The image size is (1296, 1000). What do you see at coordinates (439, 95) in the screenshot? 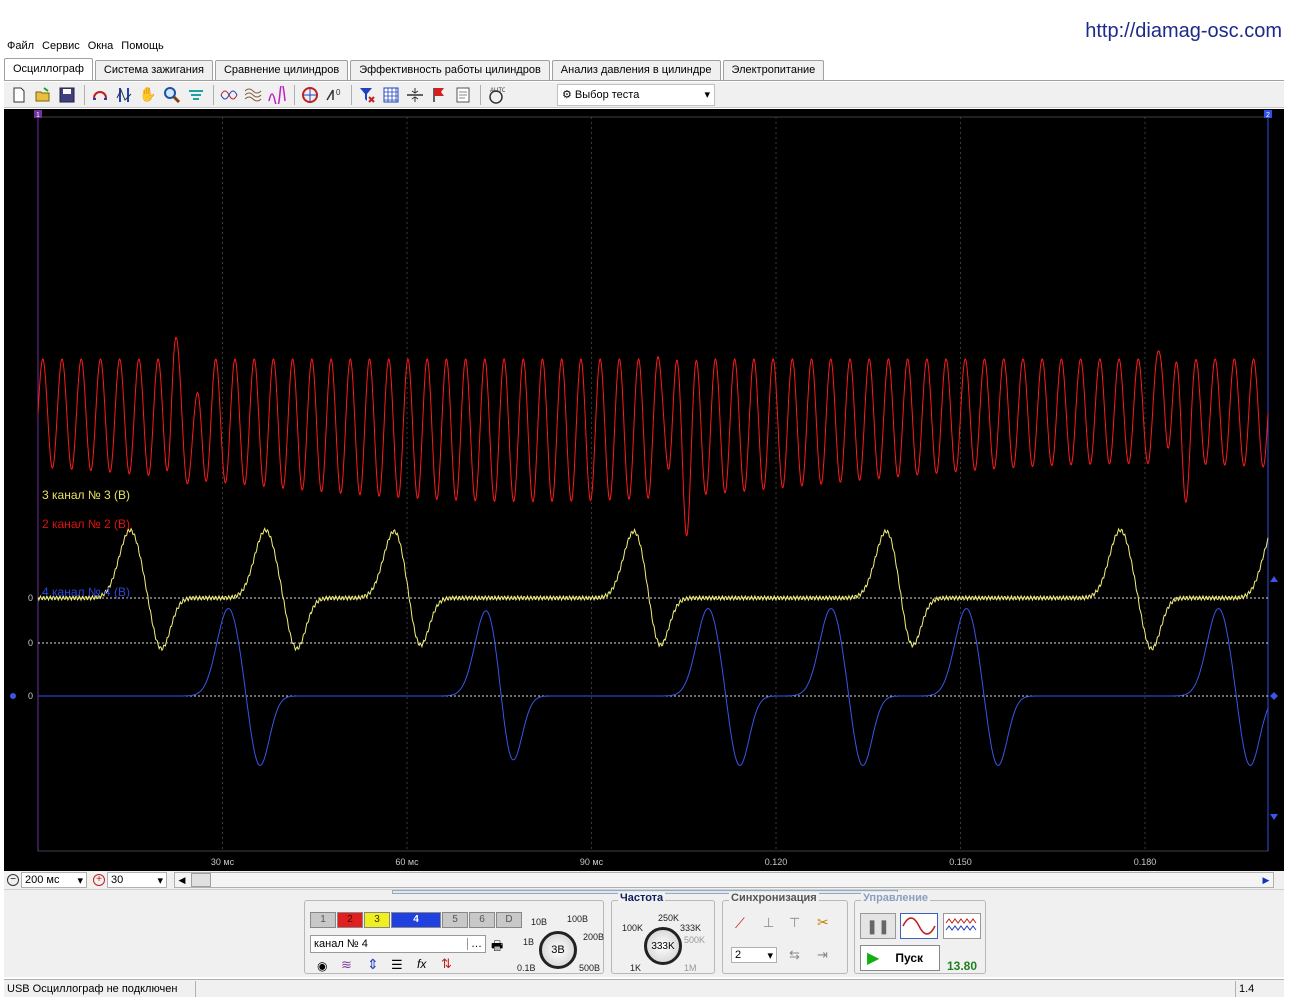
I see `marker-flag-icon` at bounding box center [439, 95].